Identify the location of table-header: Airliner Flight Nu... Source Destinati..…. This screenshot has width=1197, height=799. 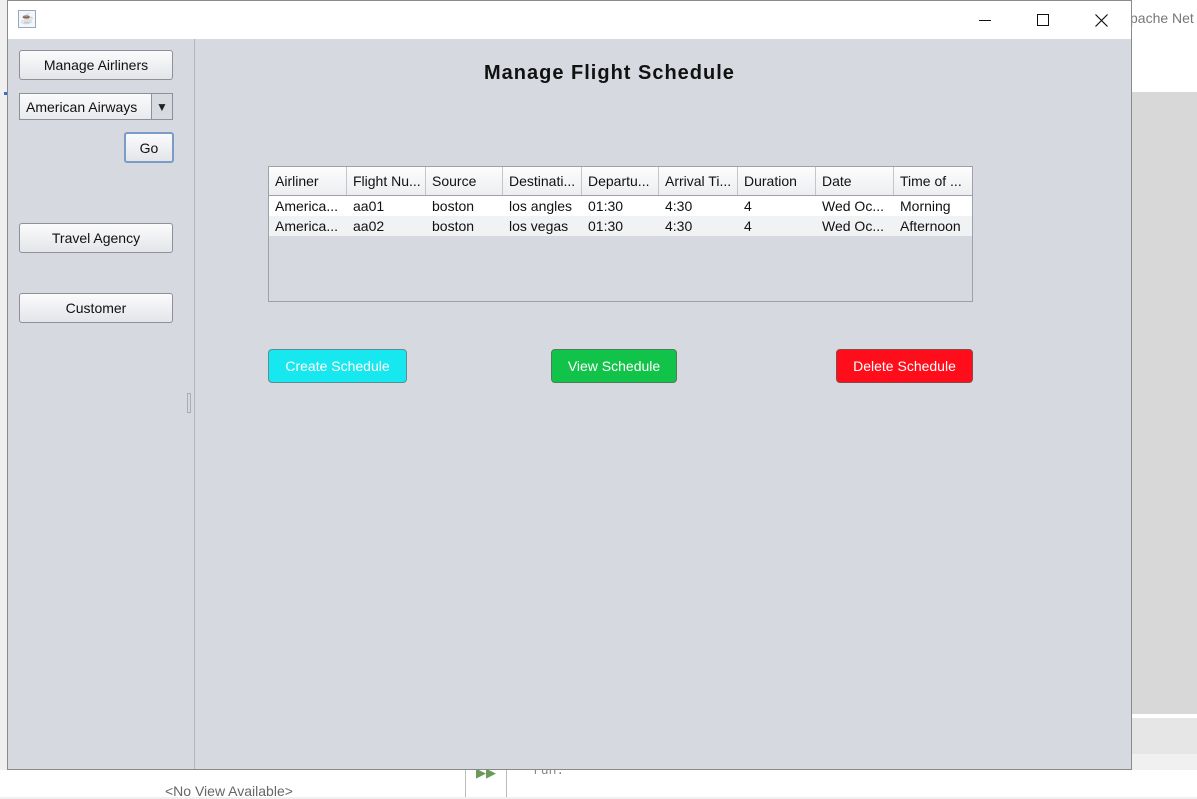
(620, 181).